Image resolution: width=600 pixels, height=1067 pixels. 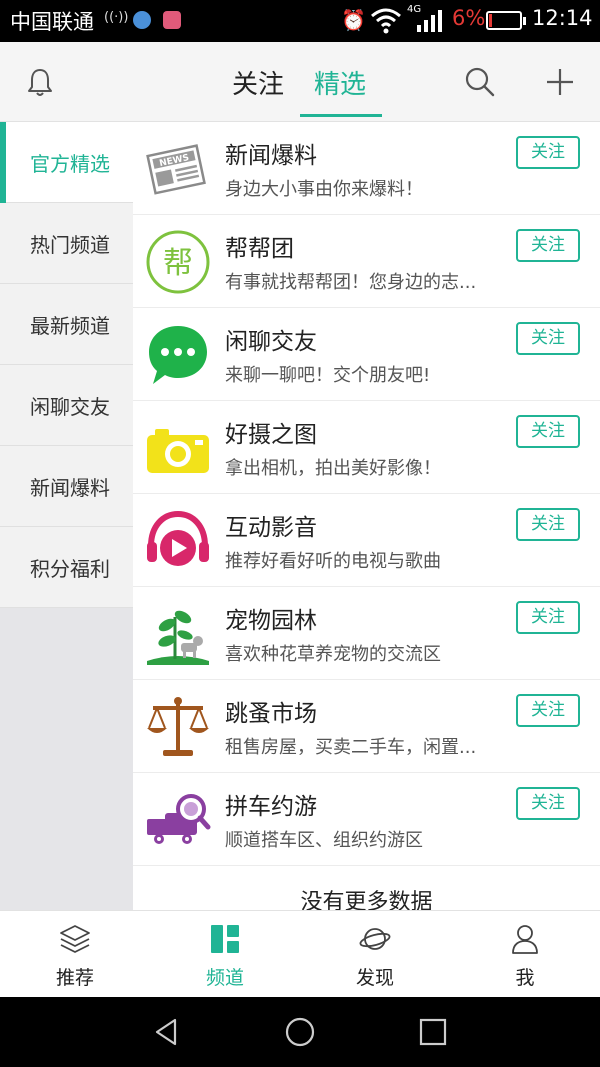 I want to click on cell-signal-icon, so click(x=429, y=21).